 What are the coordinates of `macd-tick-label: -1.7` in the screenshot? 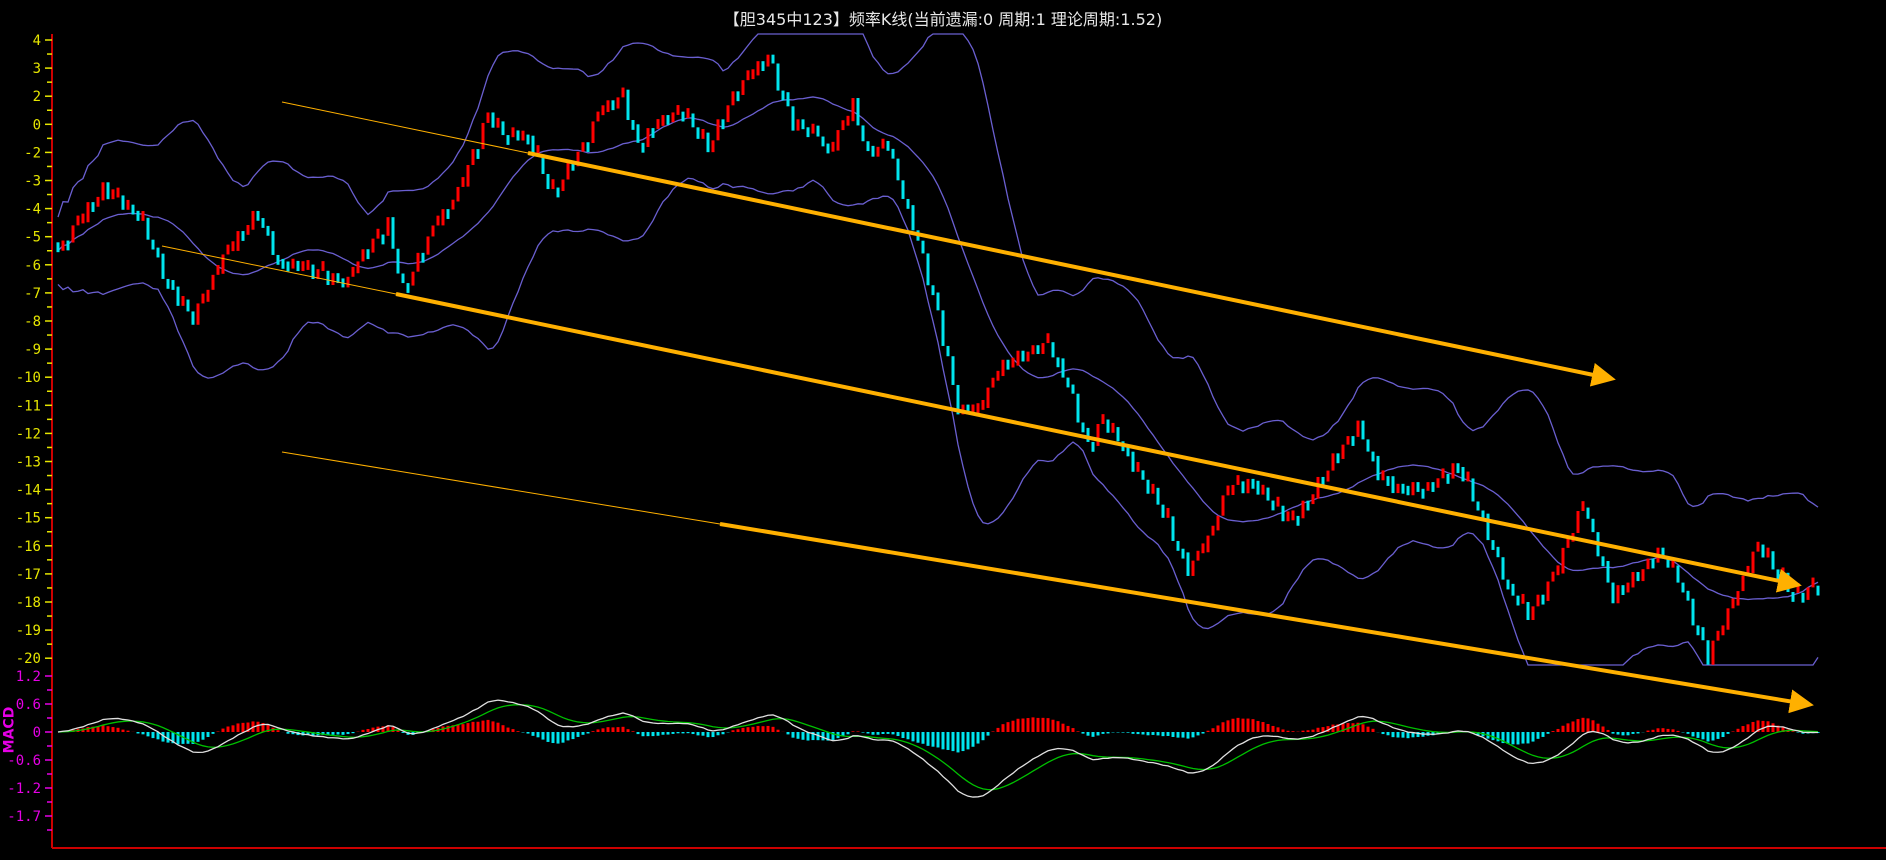 It's located at (24, 817).